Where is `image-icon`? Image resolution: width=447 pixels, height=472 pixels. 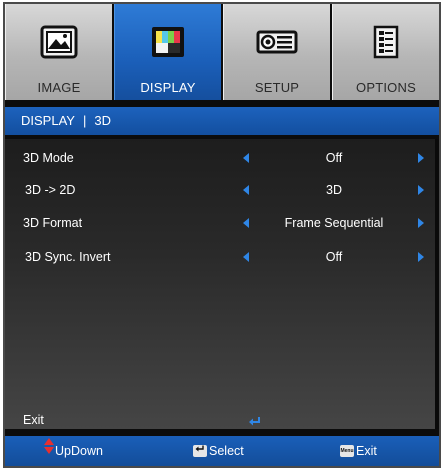 image-icon is located at coordinates (59, 44).